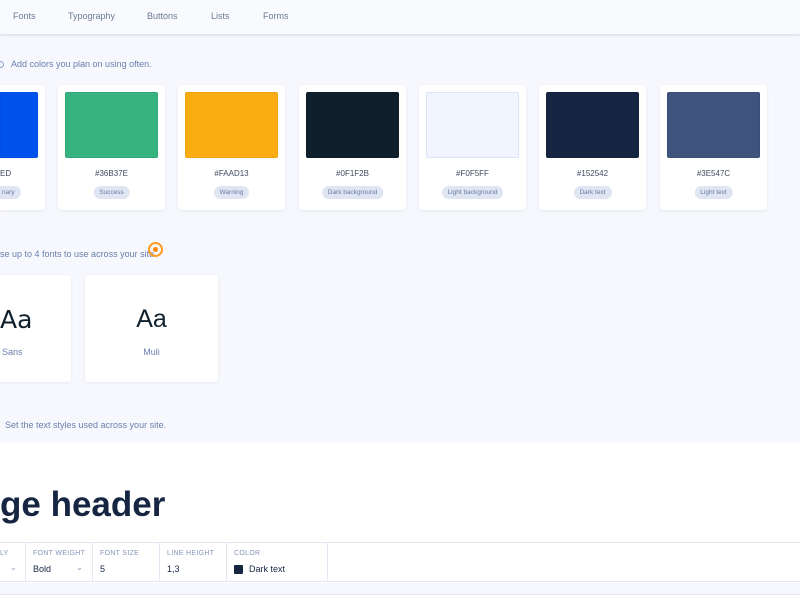 The width and height of the screenshot is (800, 600). I want to click on nav-buttons: Buttons, so click(162, 16).